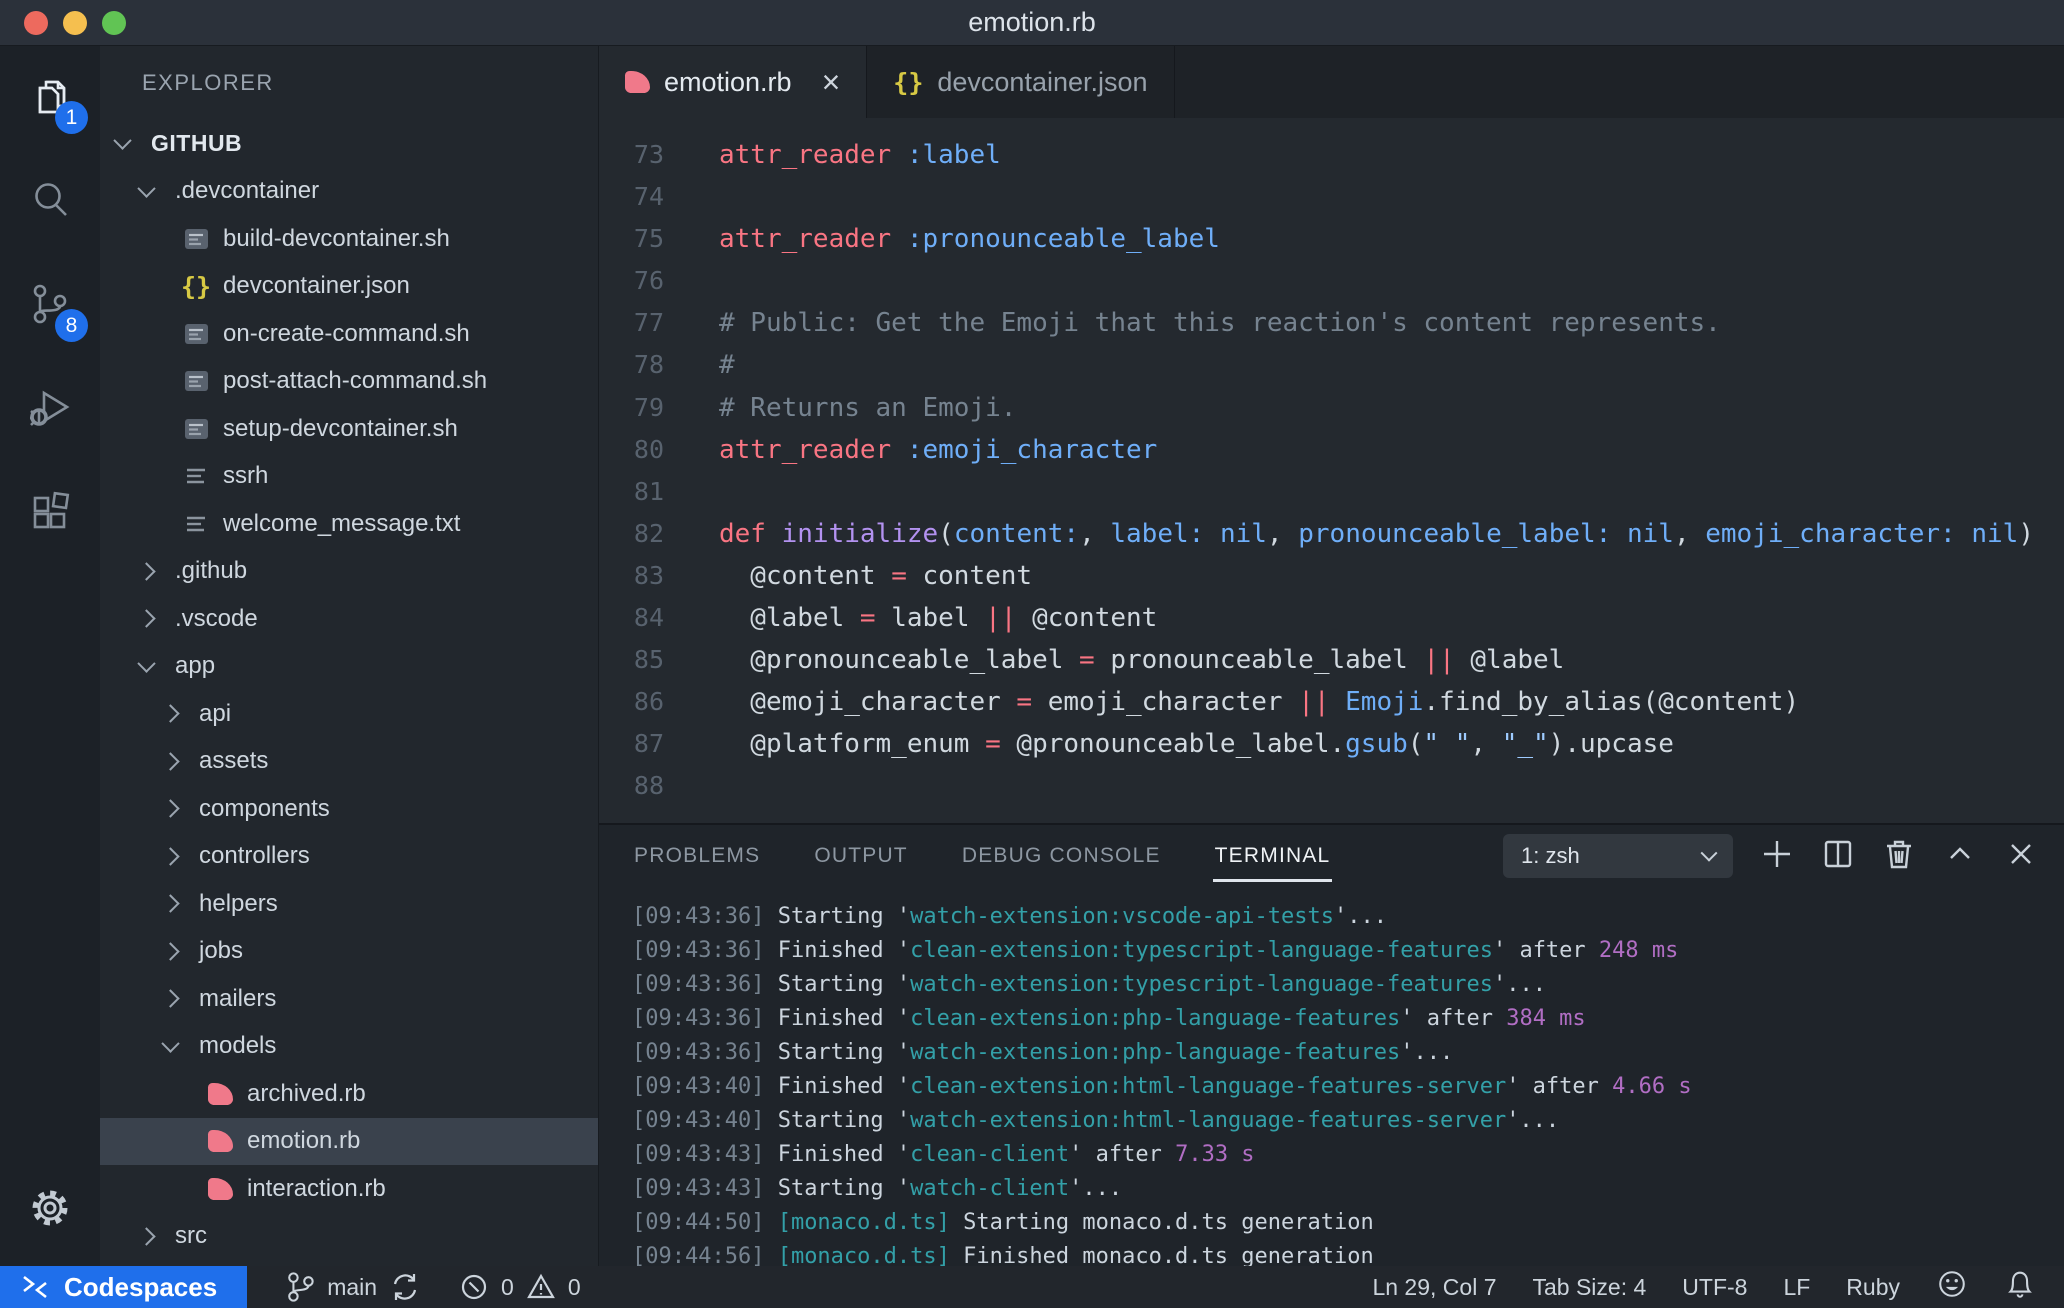 This screenshot has height=1308, width=2064. I want to click on activity-bar: 1 8, so click(50, 656).